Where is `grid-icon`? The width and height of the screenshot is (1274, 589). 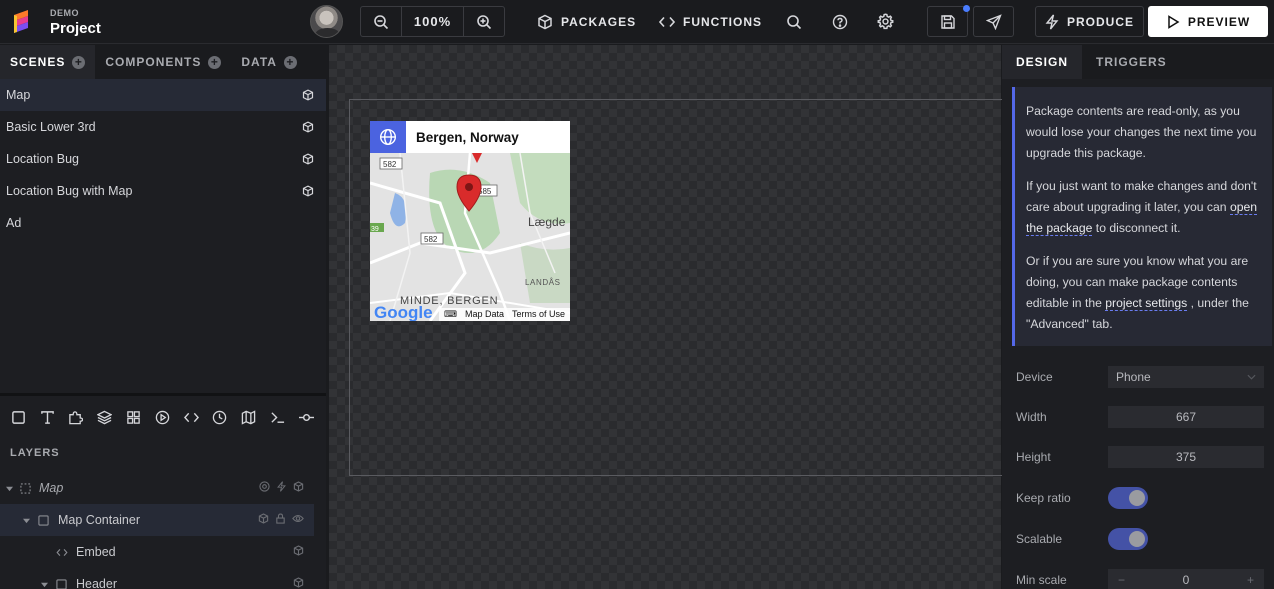
grid-icon is located at coordinates (133, 417).